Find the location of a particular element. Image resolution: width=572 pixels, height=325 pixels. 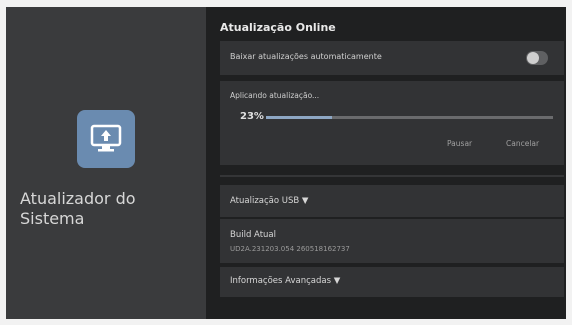

auto-download-toggle is located at coordinates (537, 58).